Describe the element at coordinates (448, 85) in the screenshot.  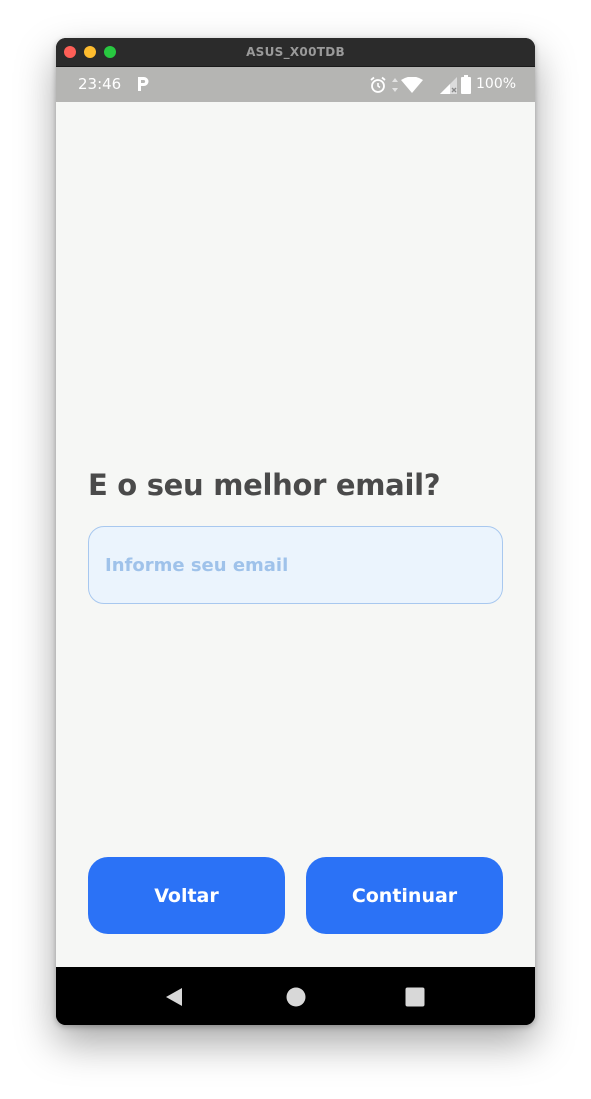
I see `signal-icon` at that location.